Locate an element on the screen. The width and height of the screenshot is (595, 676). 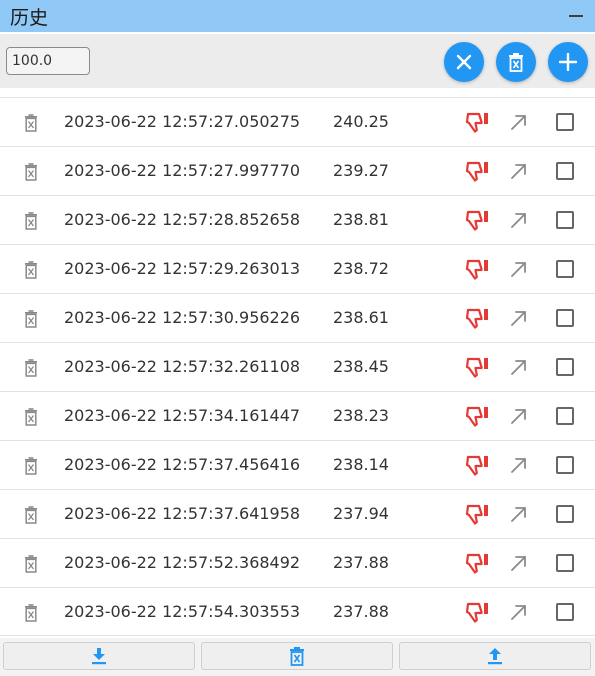
upload-button is located at coordinates (495, 656).